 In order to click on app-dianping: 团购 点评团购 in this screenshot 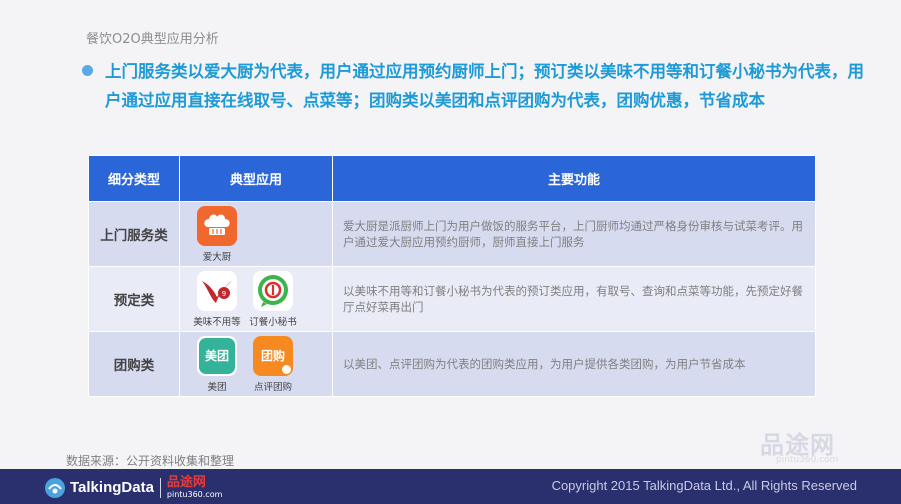, I will do `click(273, 364)`.